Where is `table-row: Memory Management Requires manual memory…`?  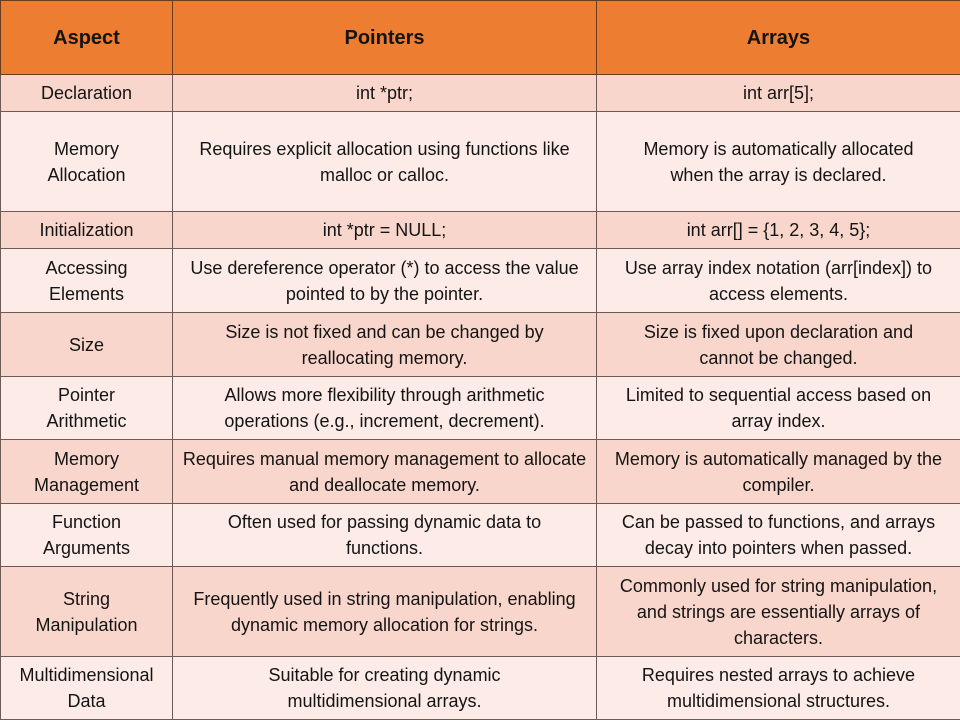 table-row: Memory Management Requires manual memory… is located at coordinates (480, 471).